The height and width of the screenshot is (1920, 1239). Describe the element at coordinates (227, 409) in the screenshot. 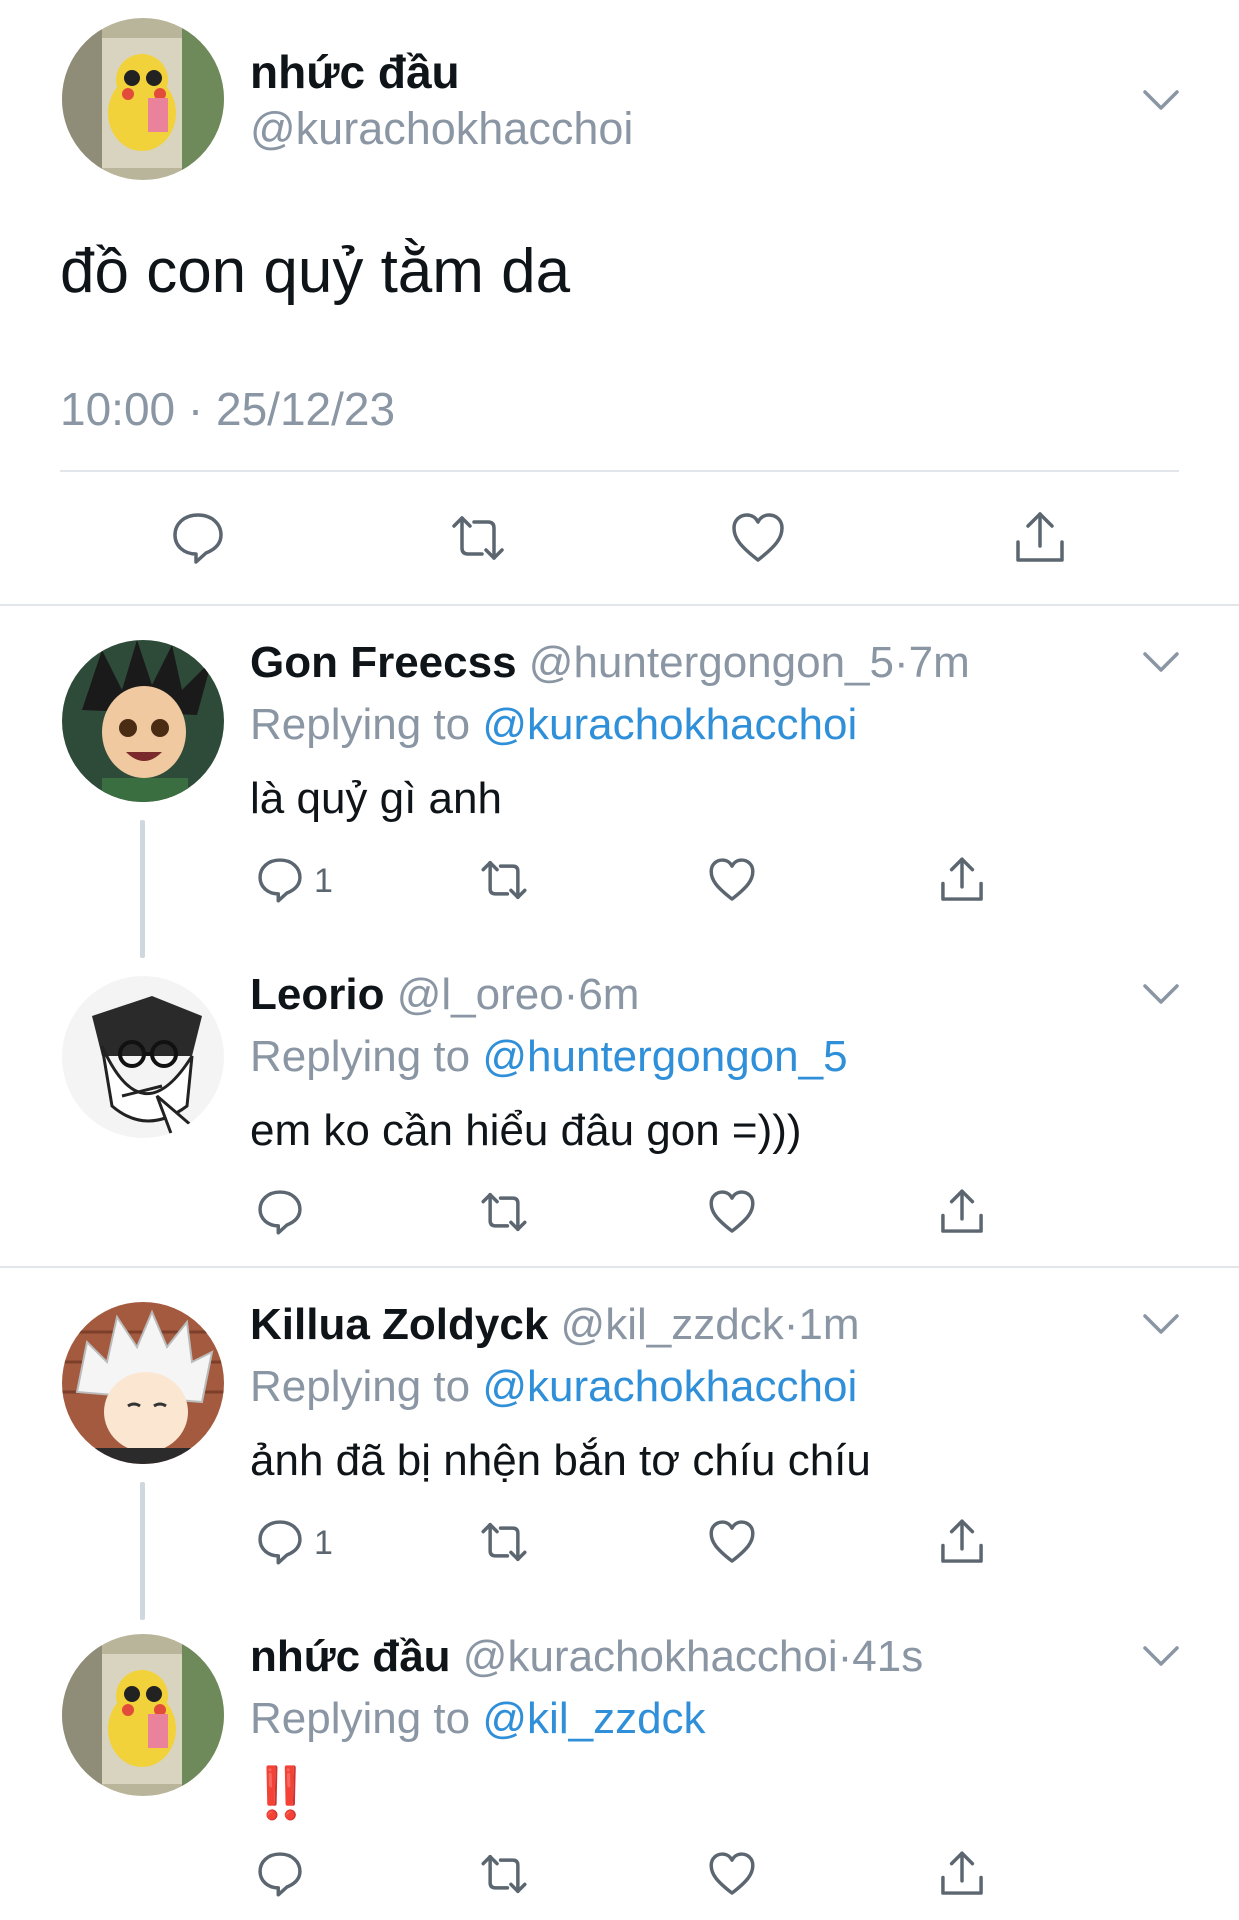

I see `tweet-timestamp: 10:00 · 25/12/23` at that location.